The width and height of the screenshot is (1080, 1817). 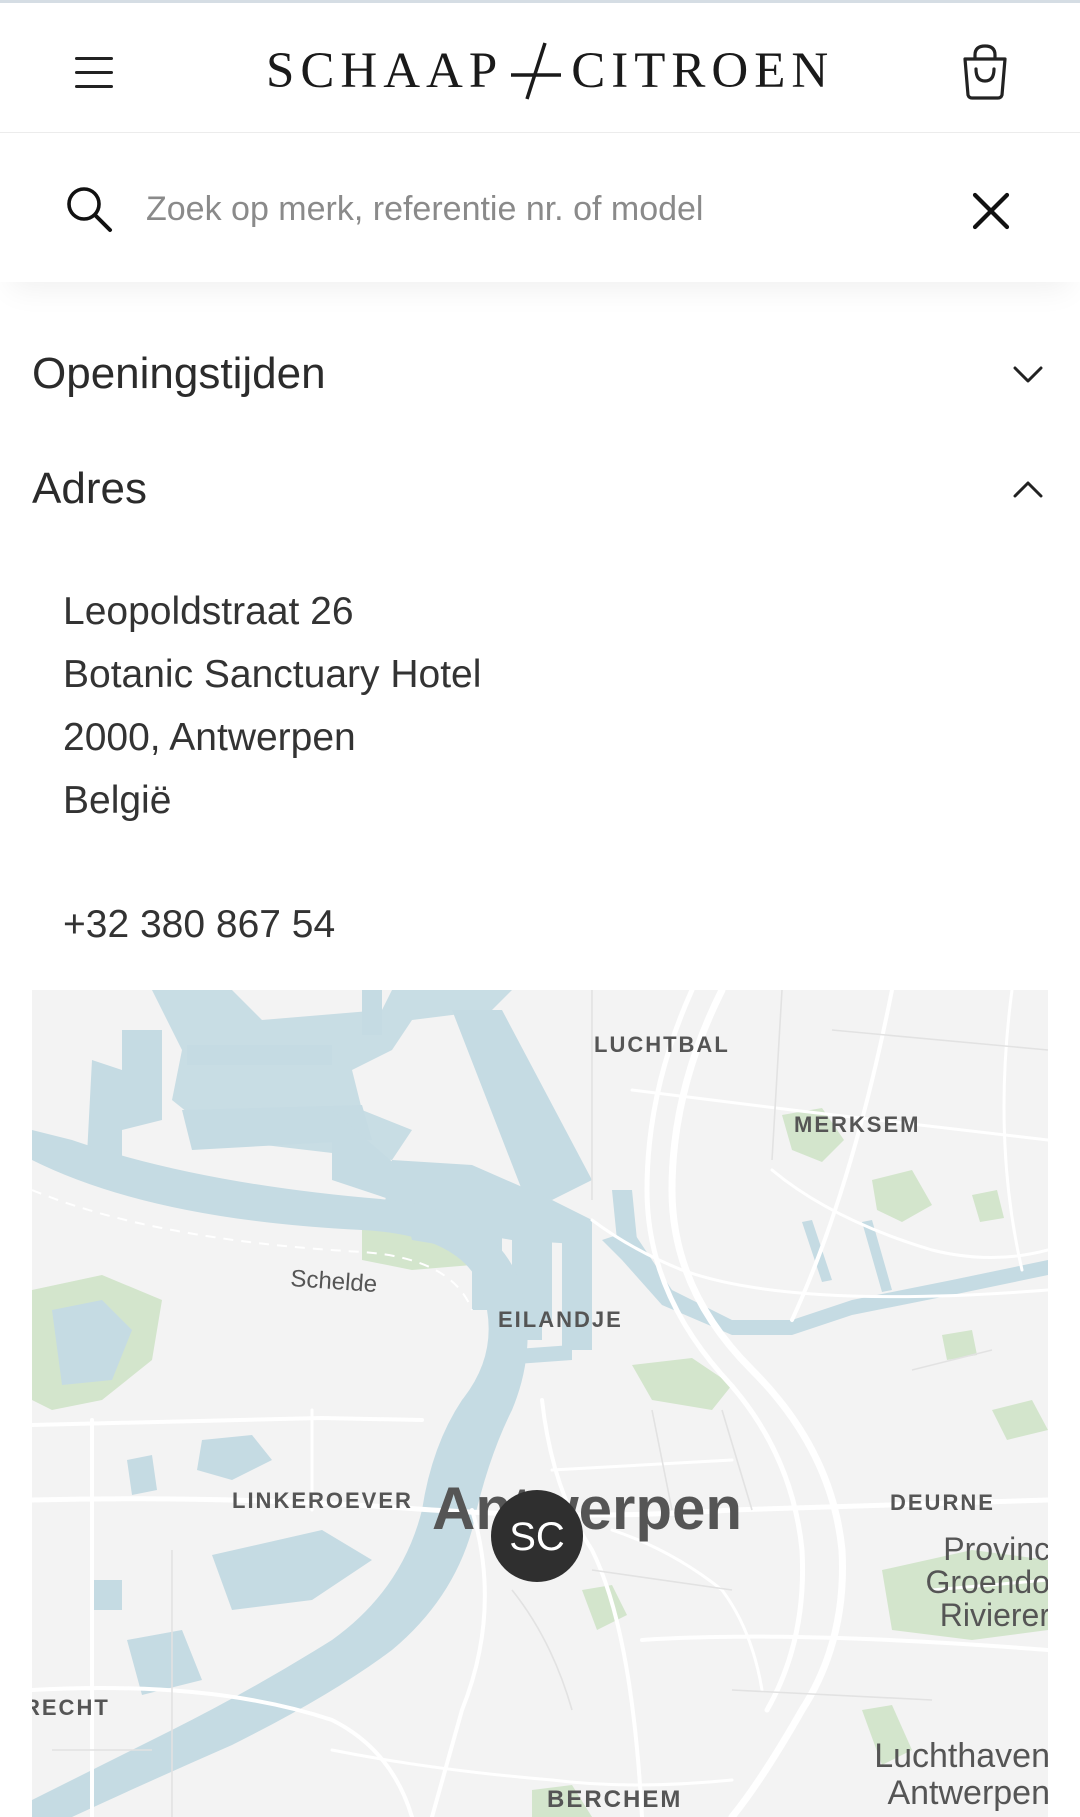 I want to click on shopping-bag-icon, so click(x=985, y=72).